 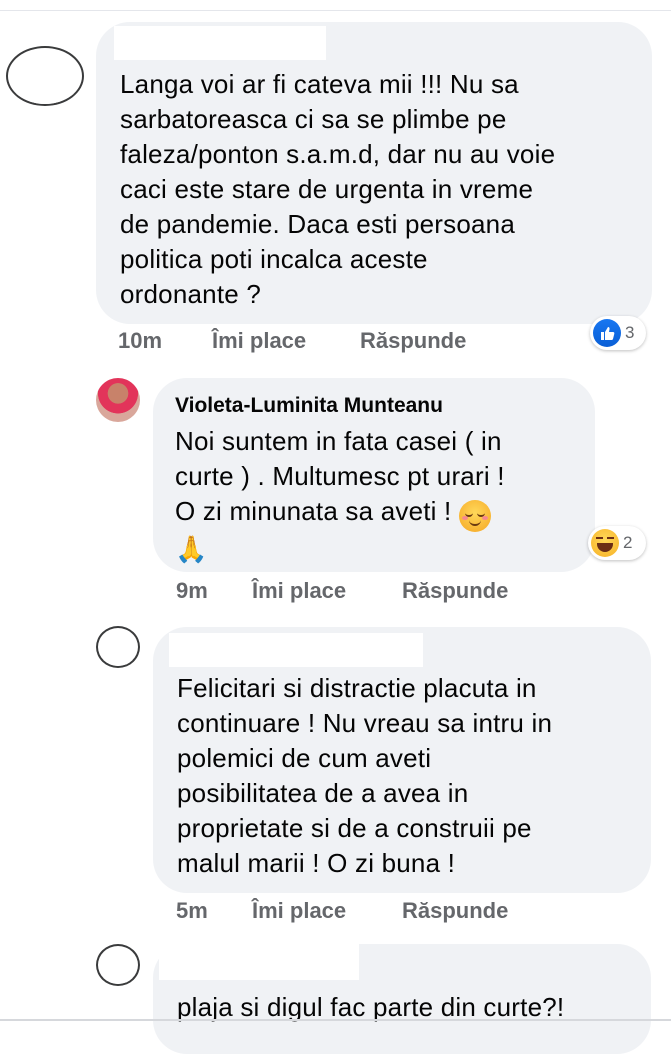 I want to click on like-icon, so click(x=607, y=333).